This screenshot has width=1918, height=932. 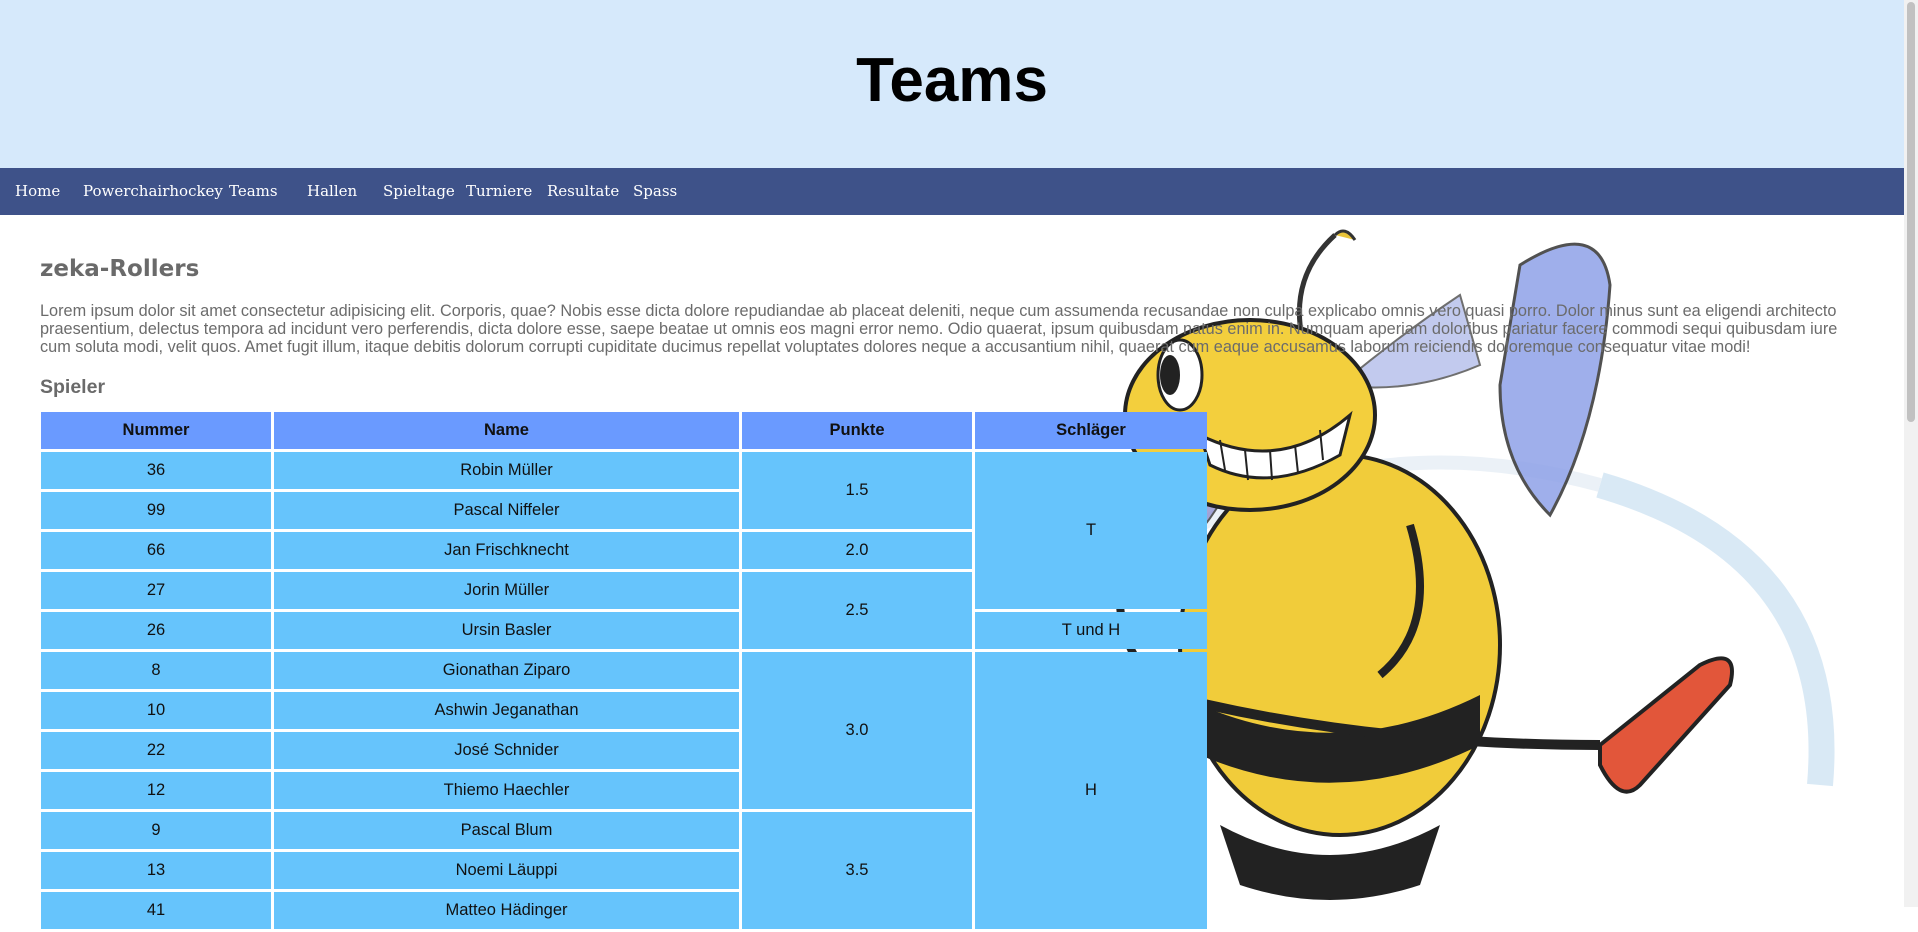 I want to click on player-name: Ashwin Jeganathan, so click(x=506, y=710).